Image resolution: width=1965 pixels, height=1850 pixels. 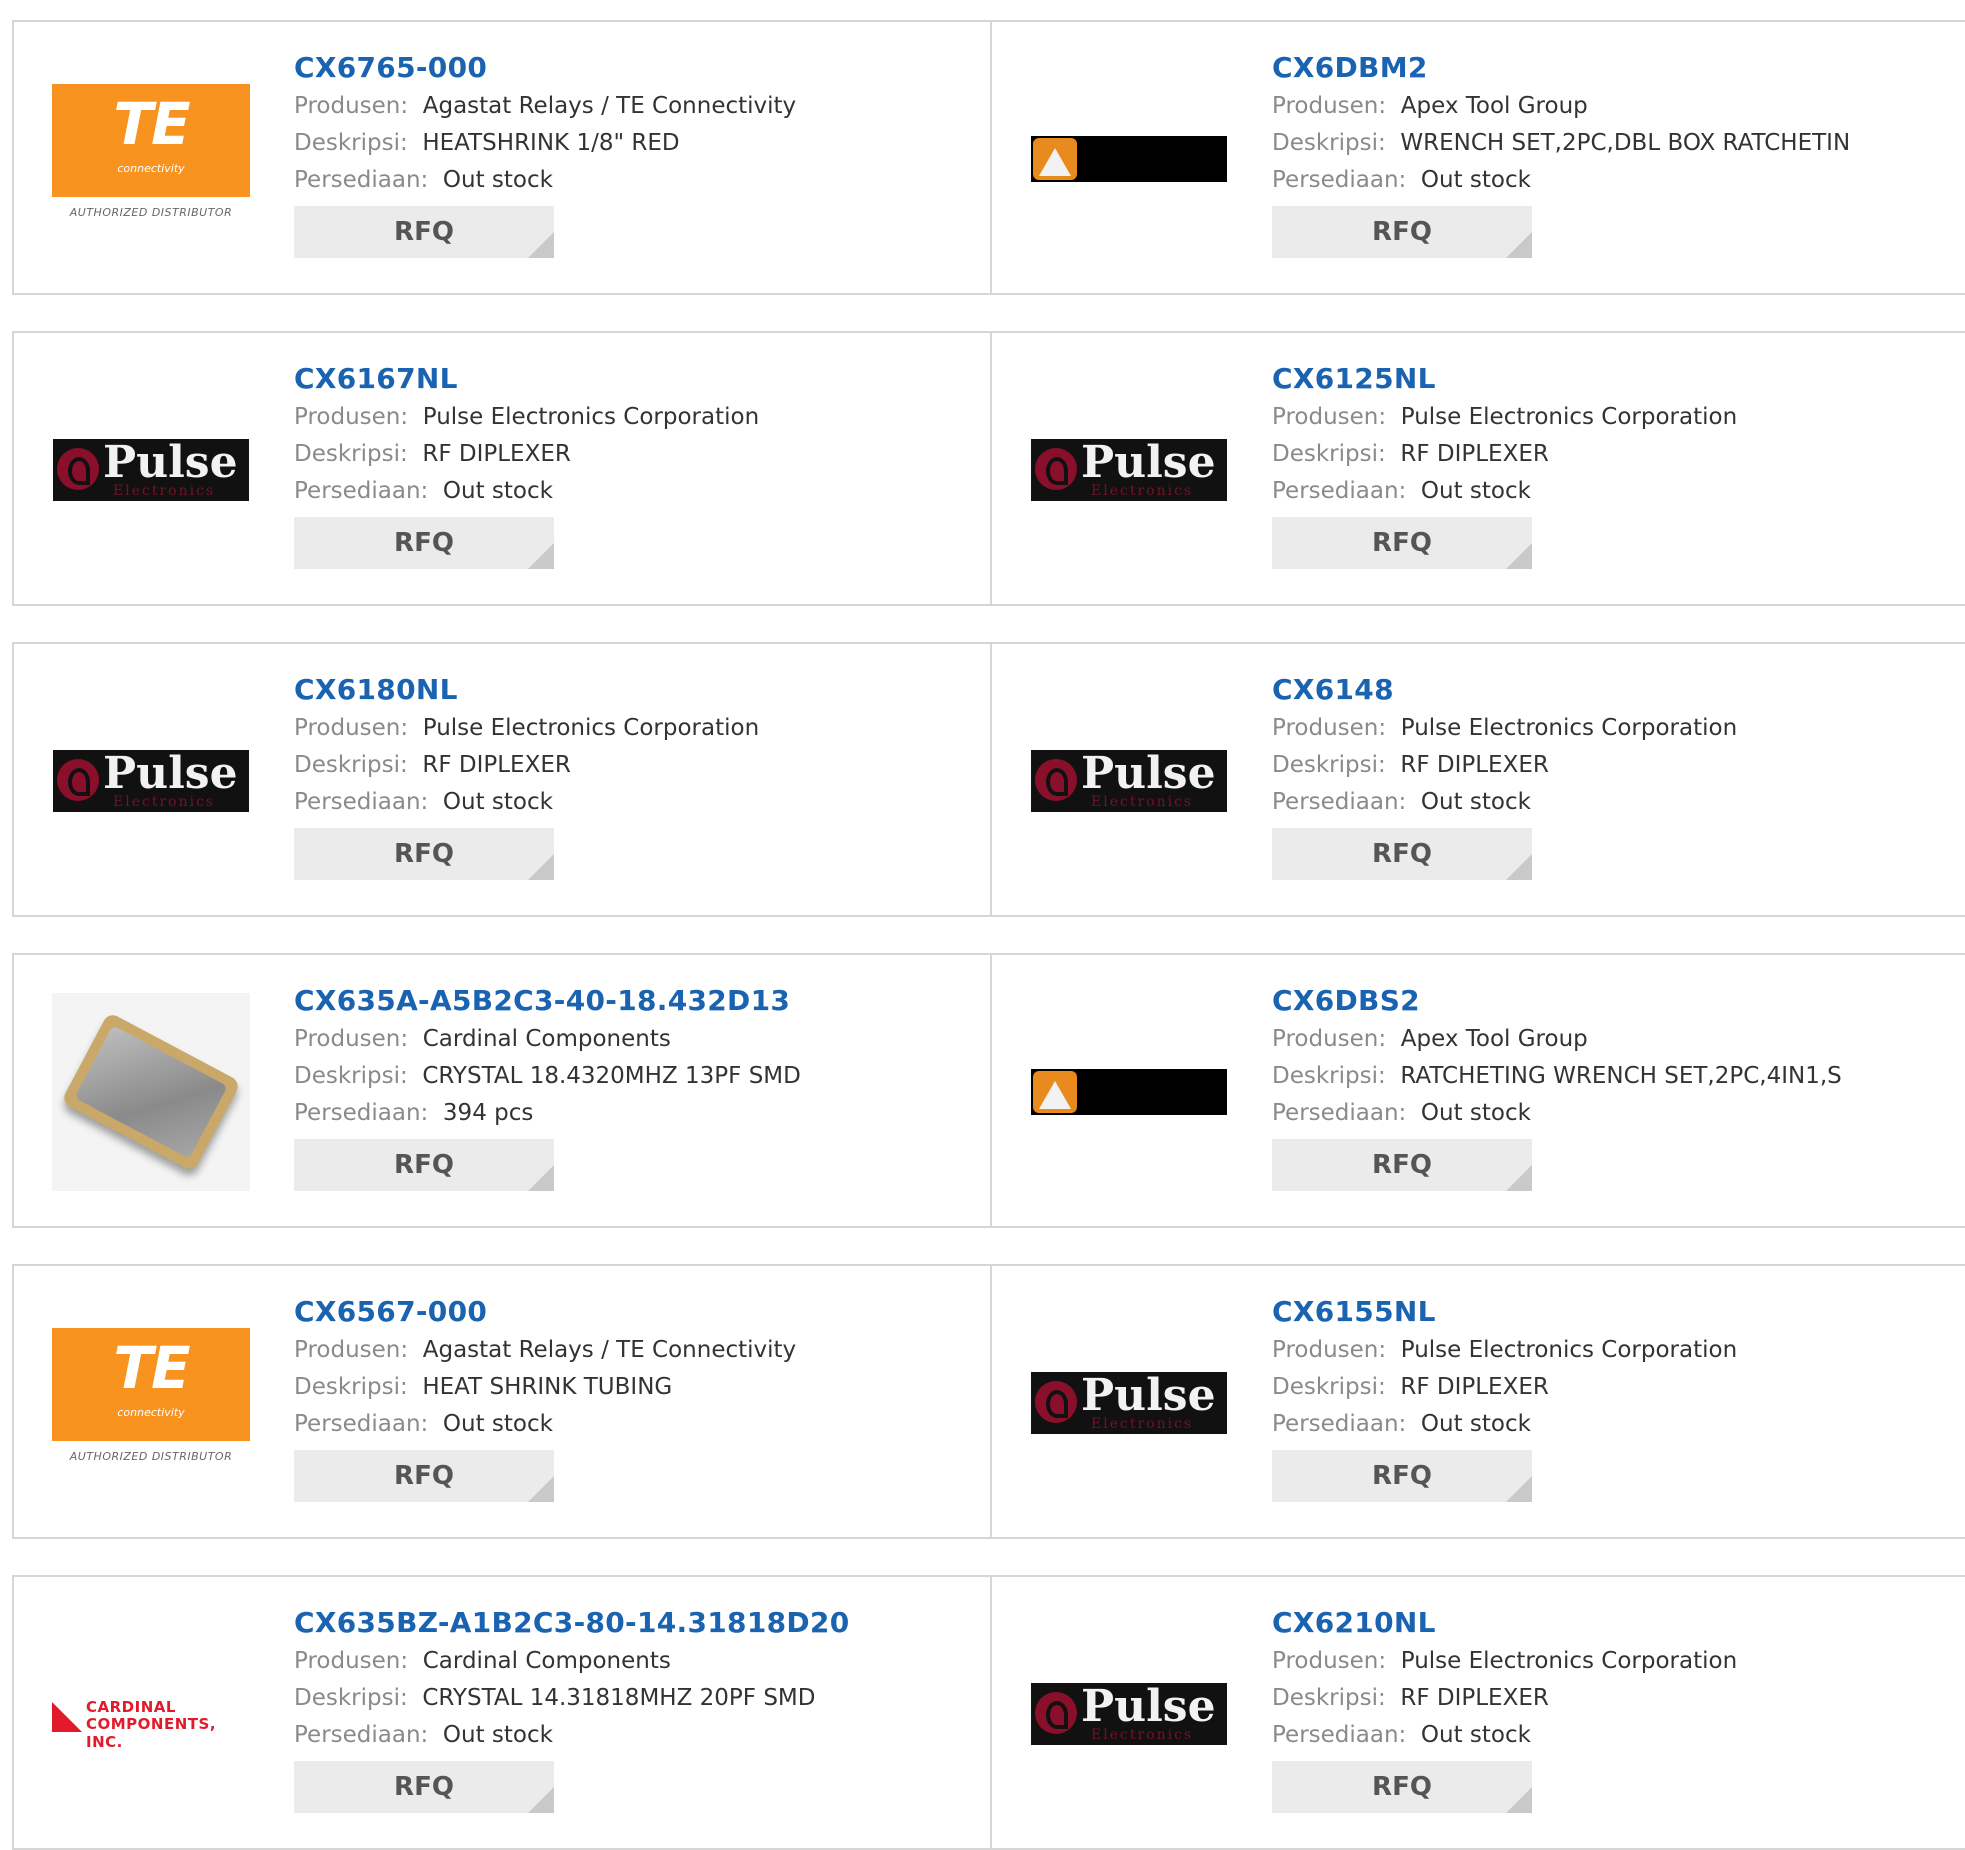 I want to click on cardinal-components-logo: CARDINAL COMPONENTS, INC., so click(x=151, y=1717).